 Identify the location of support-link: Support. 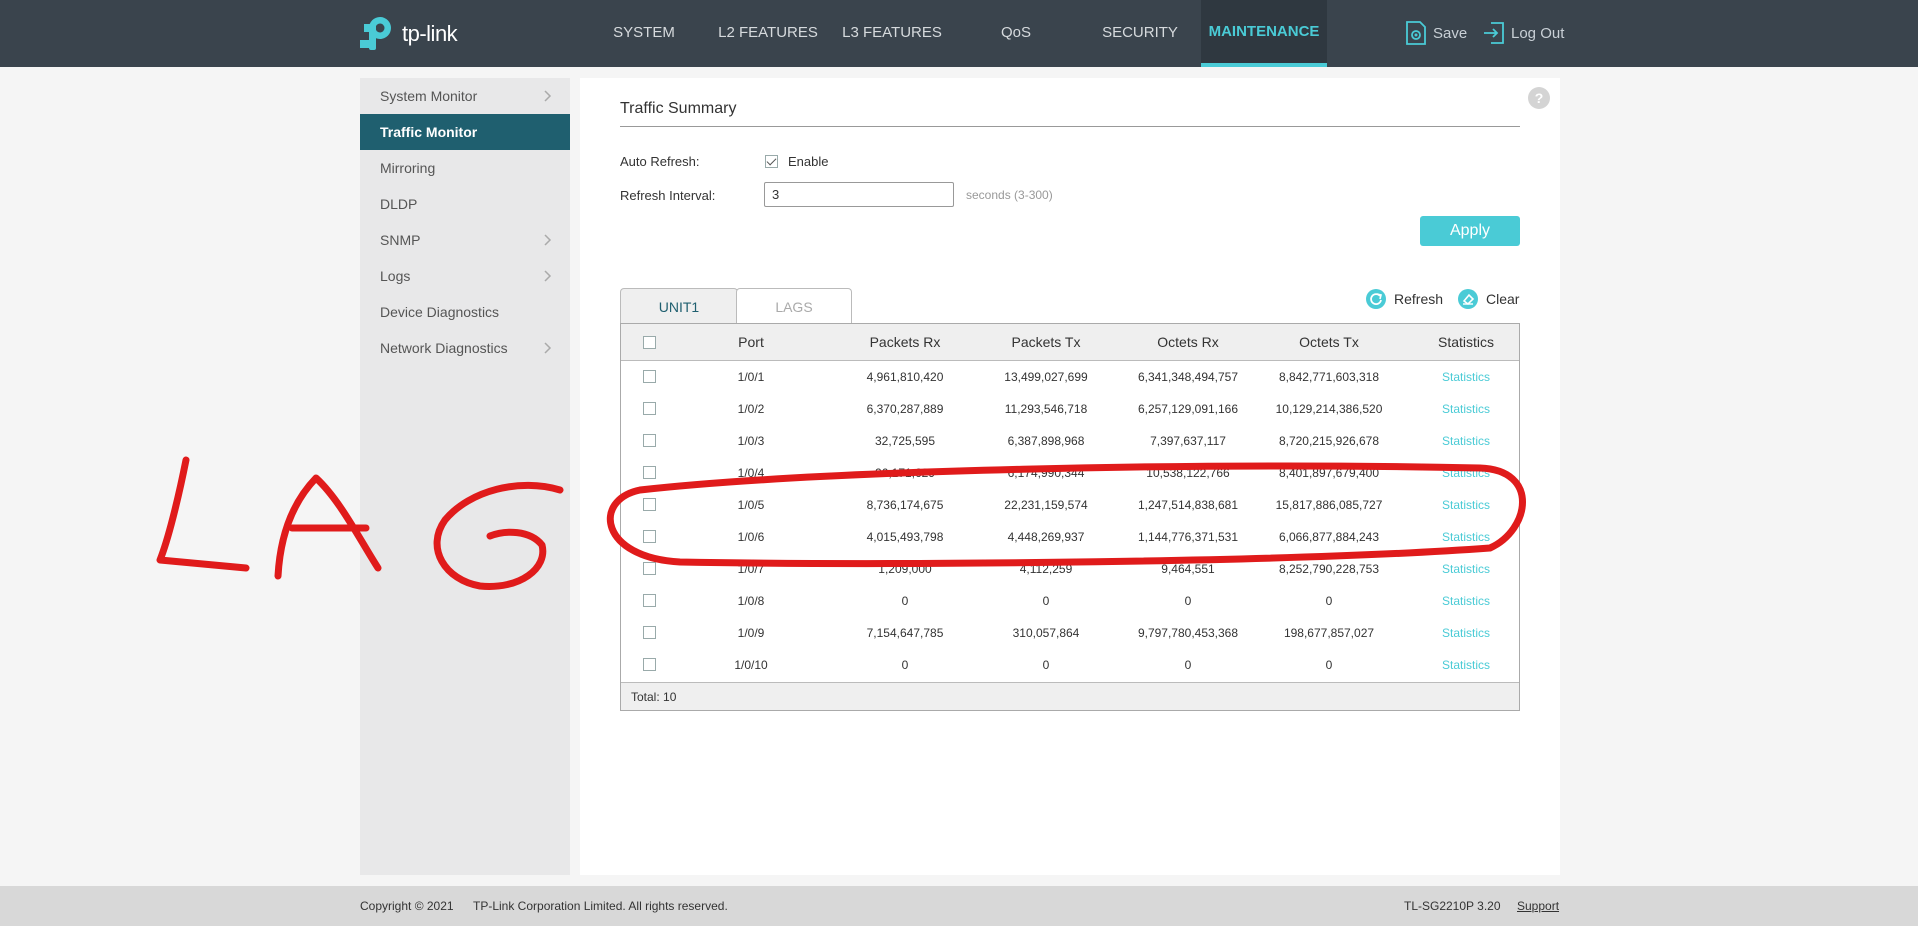
(1538, 906).